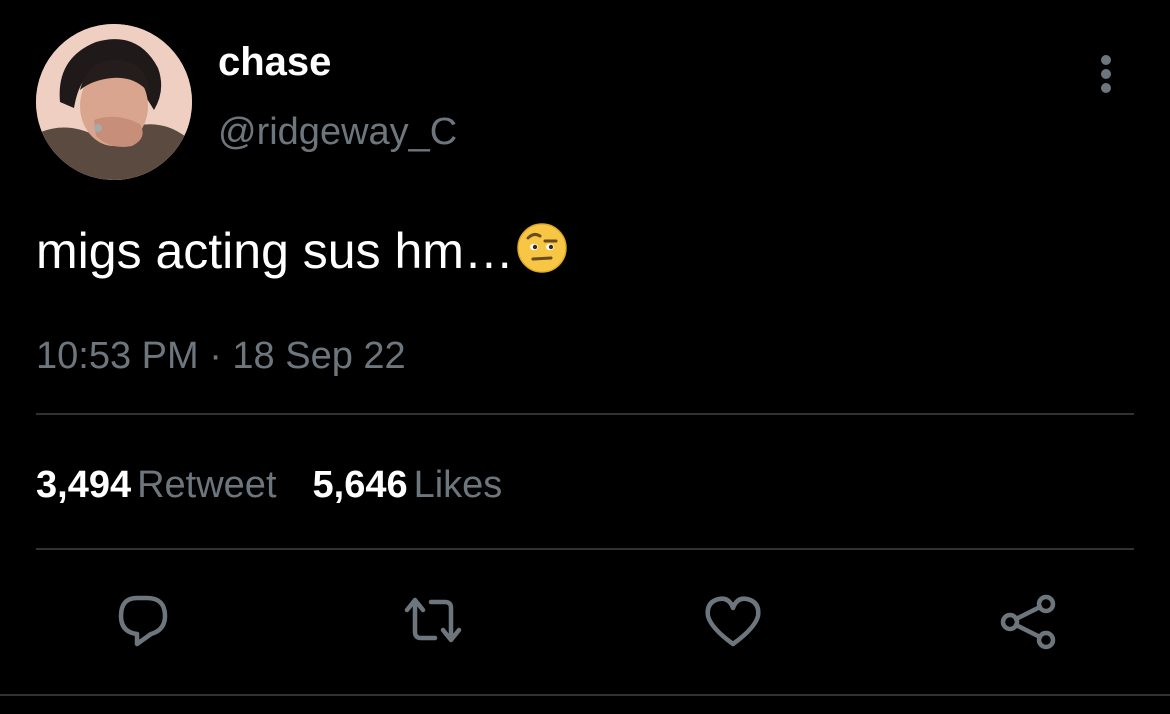 The image size is (1170, 714). I want to click on likes-count: 5,646, so click(360, 485).